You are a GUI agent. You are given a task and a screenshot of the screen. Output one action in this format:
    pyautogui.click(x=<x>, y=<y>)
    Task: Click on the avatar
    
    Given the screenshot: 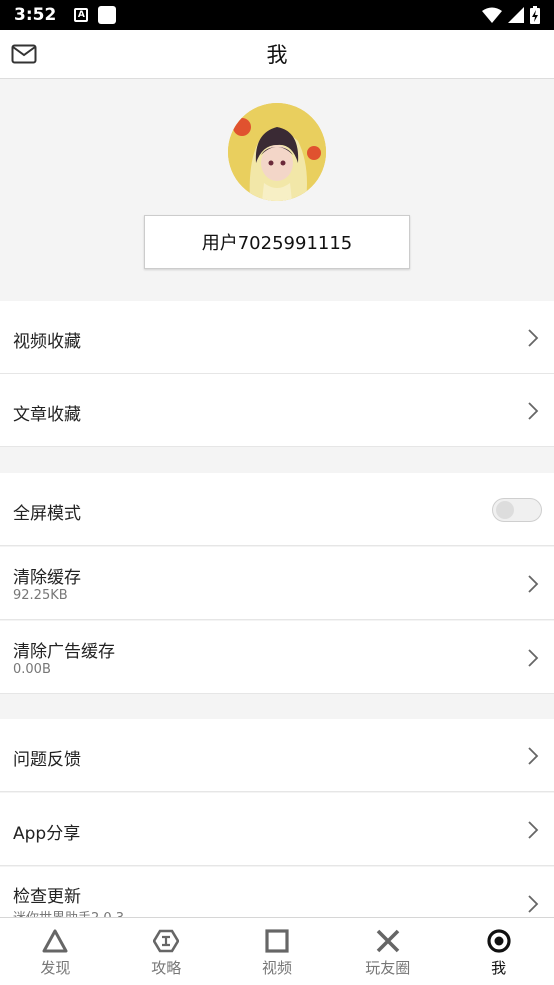 What is the action you would take?
    pyautogui.click(x=277, y=152)
    